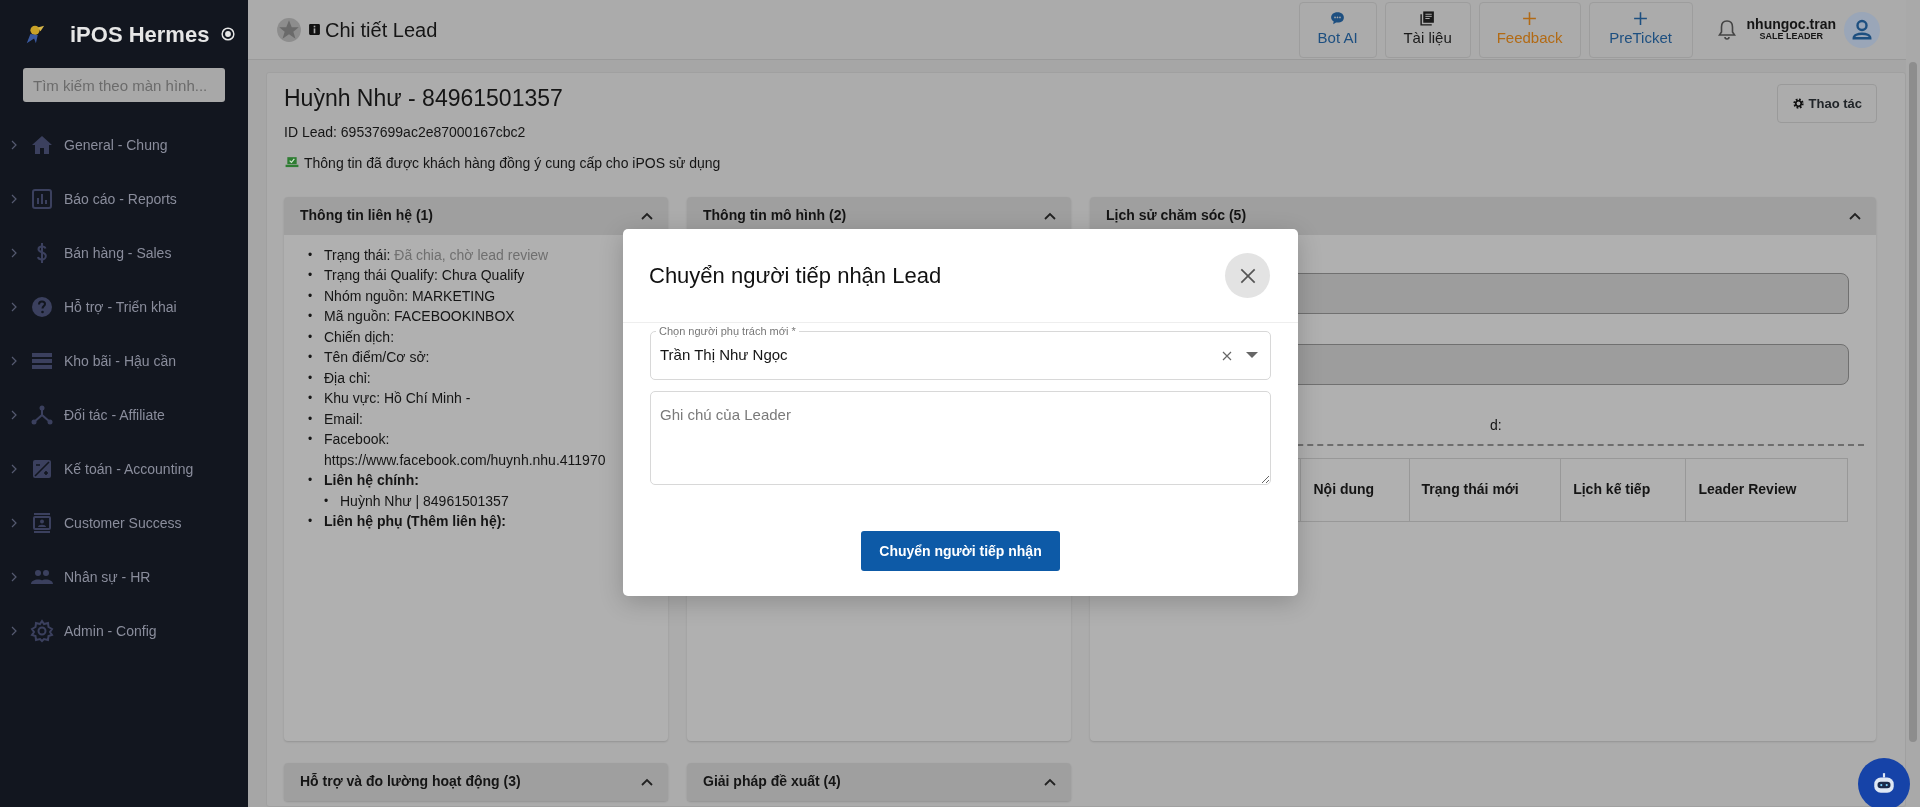 The height and width of the screenshot is (807, 1920). What do you see at coordinates (124, 415) in the screenshot?
I see `sidebar-item: Đối tác - Affiliate` at bounding box center [124, 415].